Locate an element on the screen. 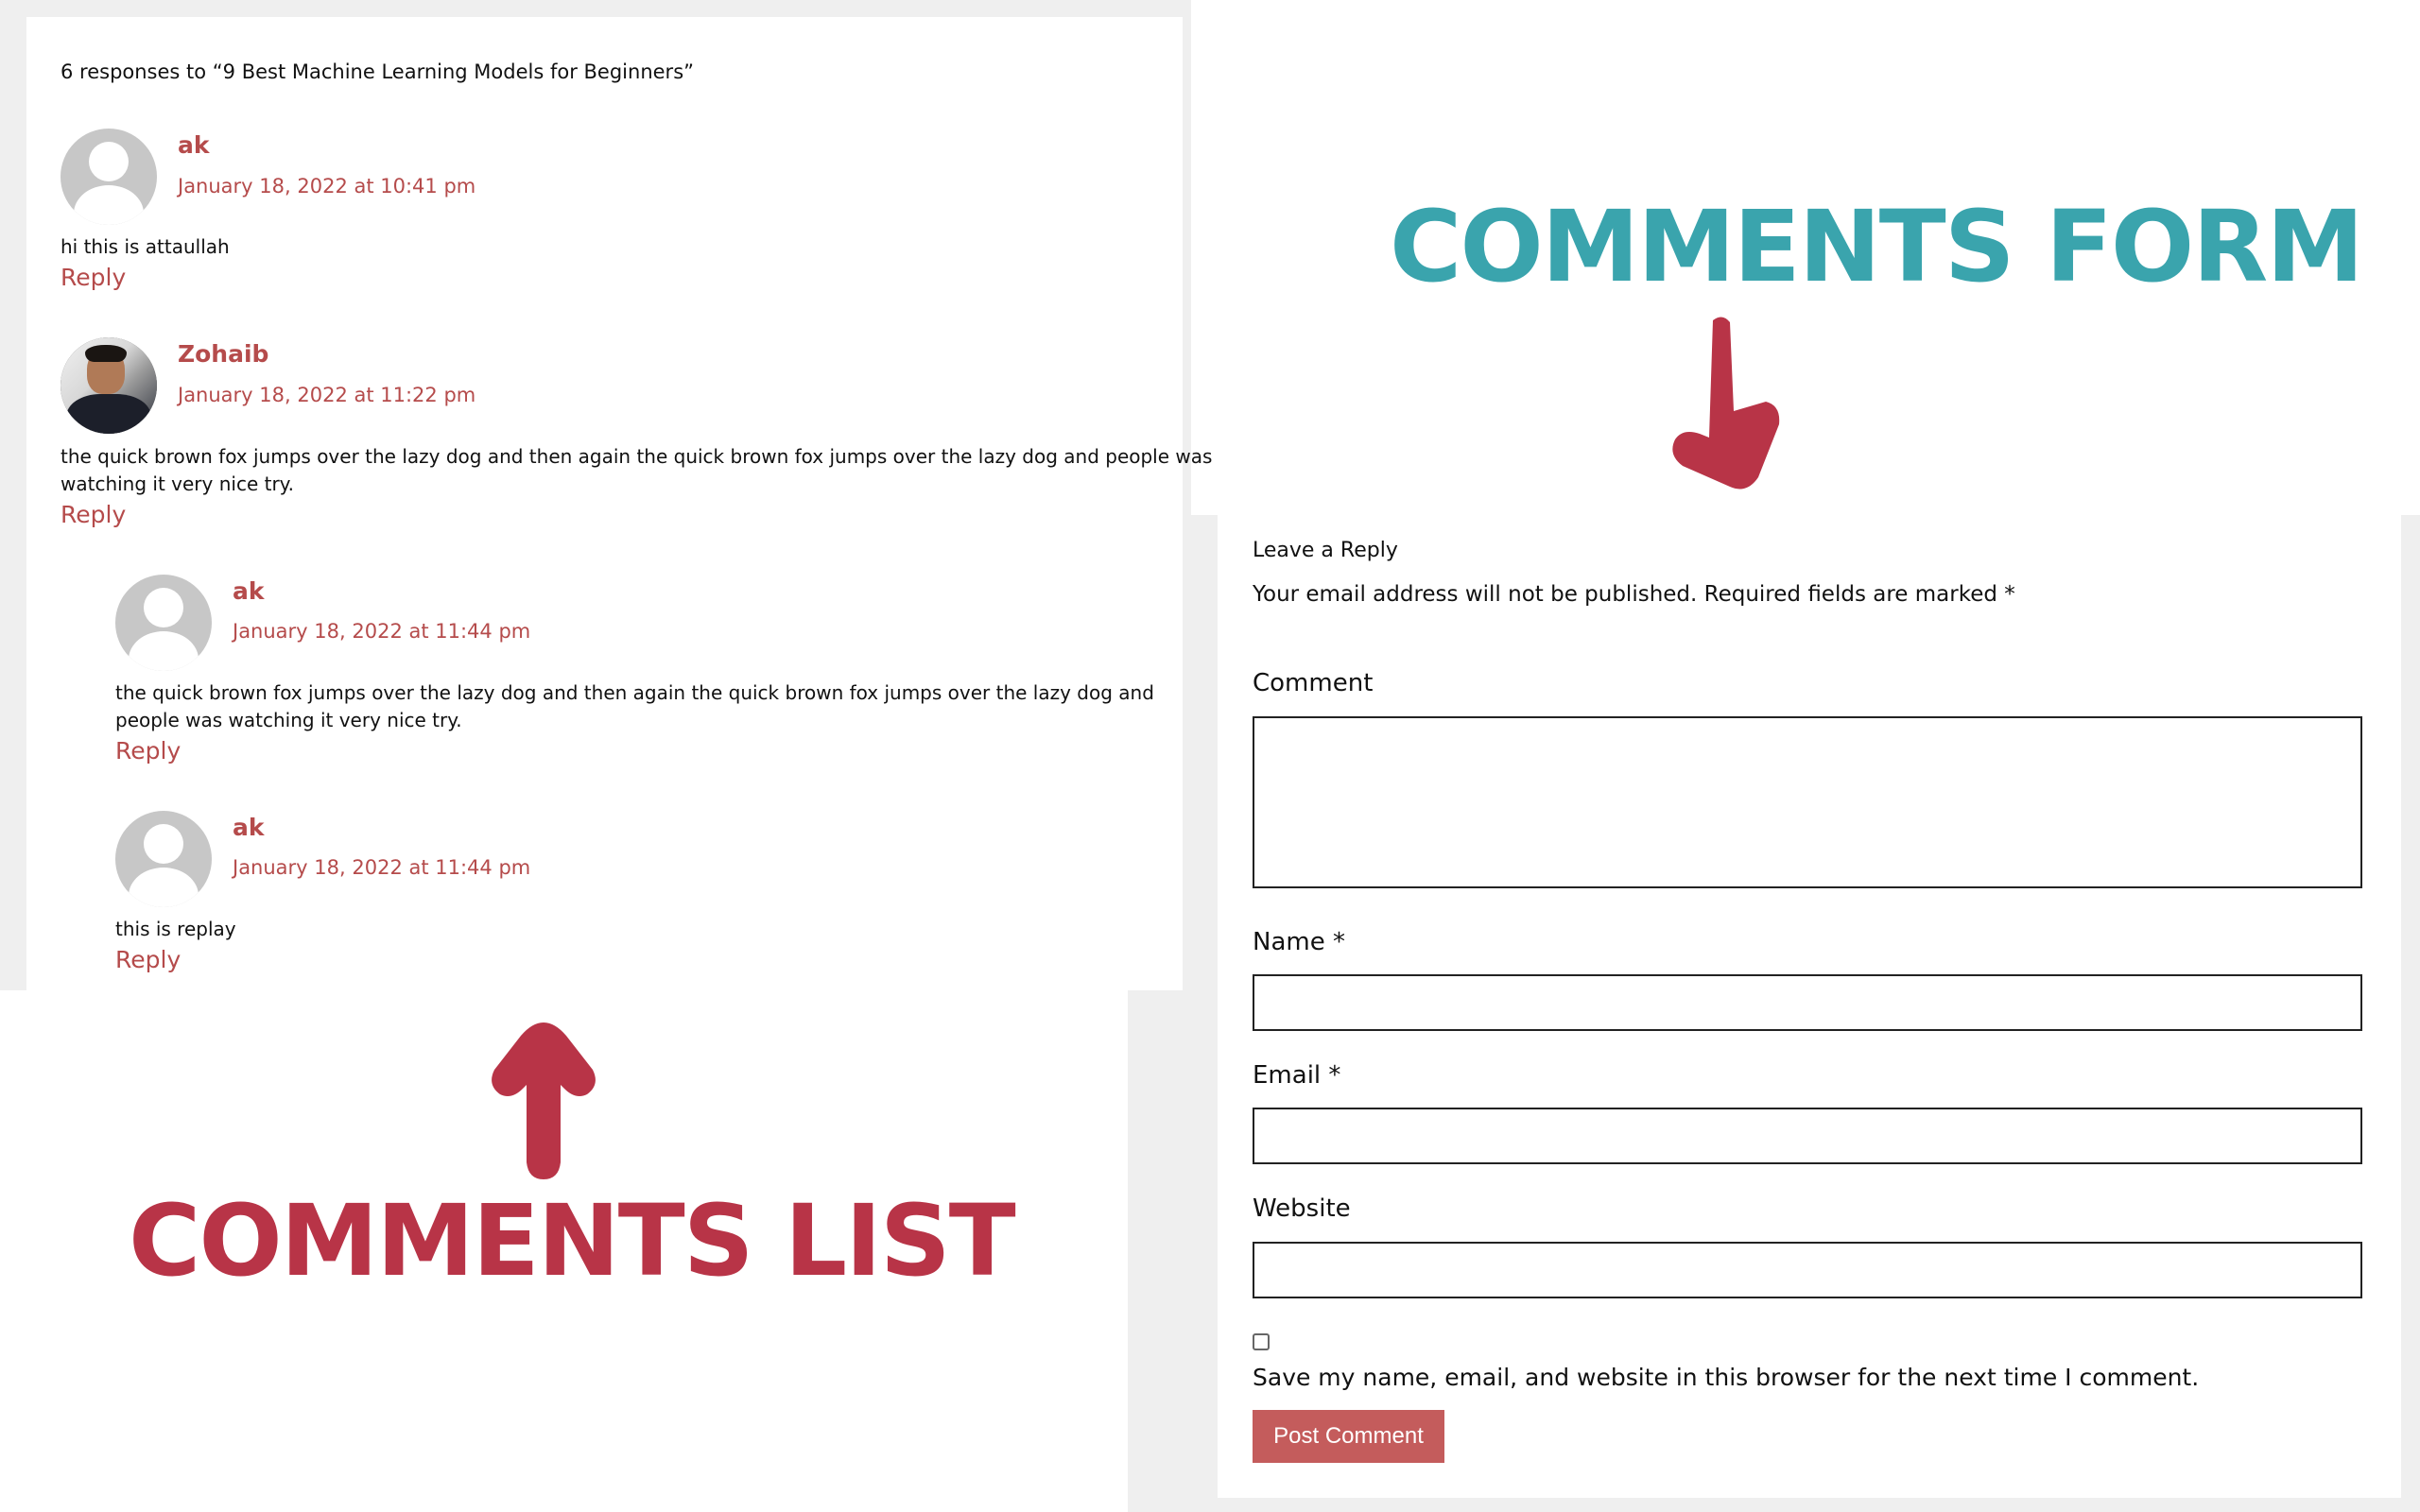 This screenshot has height=1512, width=2420. down-arrow-icon is located at coordinates (1726, 403).